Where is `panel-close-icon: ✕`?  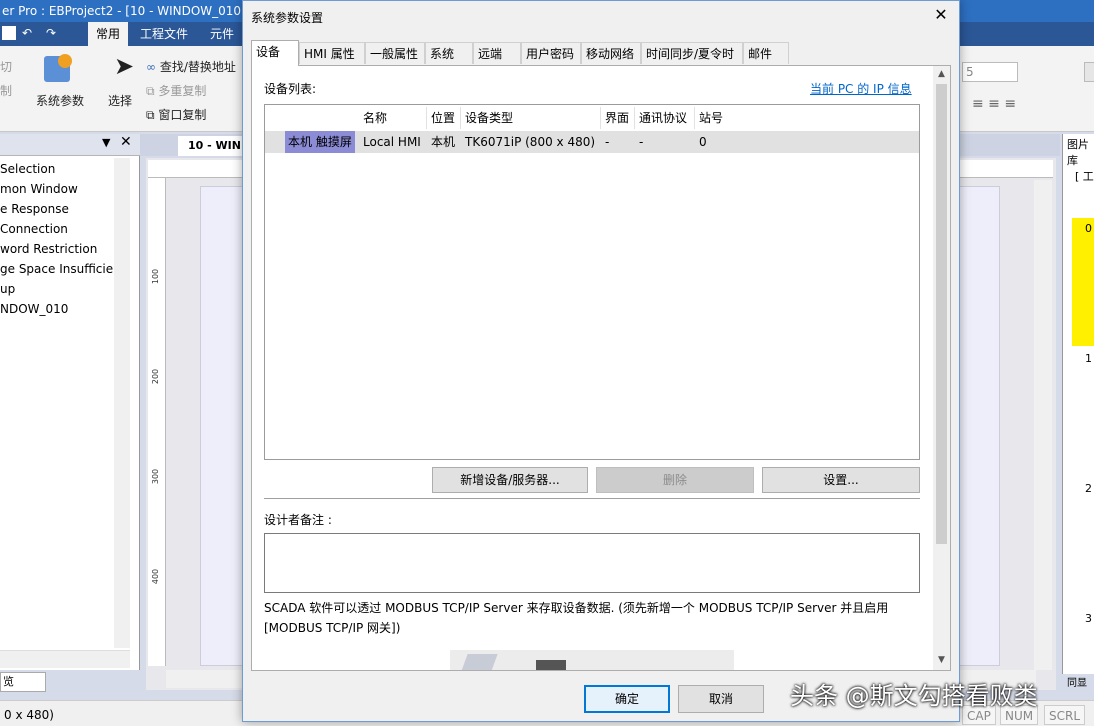
panel-close-icon: ✕ is located at coordinates (126, 142).